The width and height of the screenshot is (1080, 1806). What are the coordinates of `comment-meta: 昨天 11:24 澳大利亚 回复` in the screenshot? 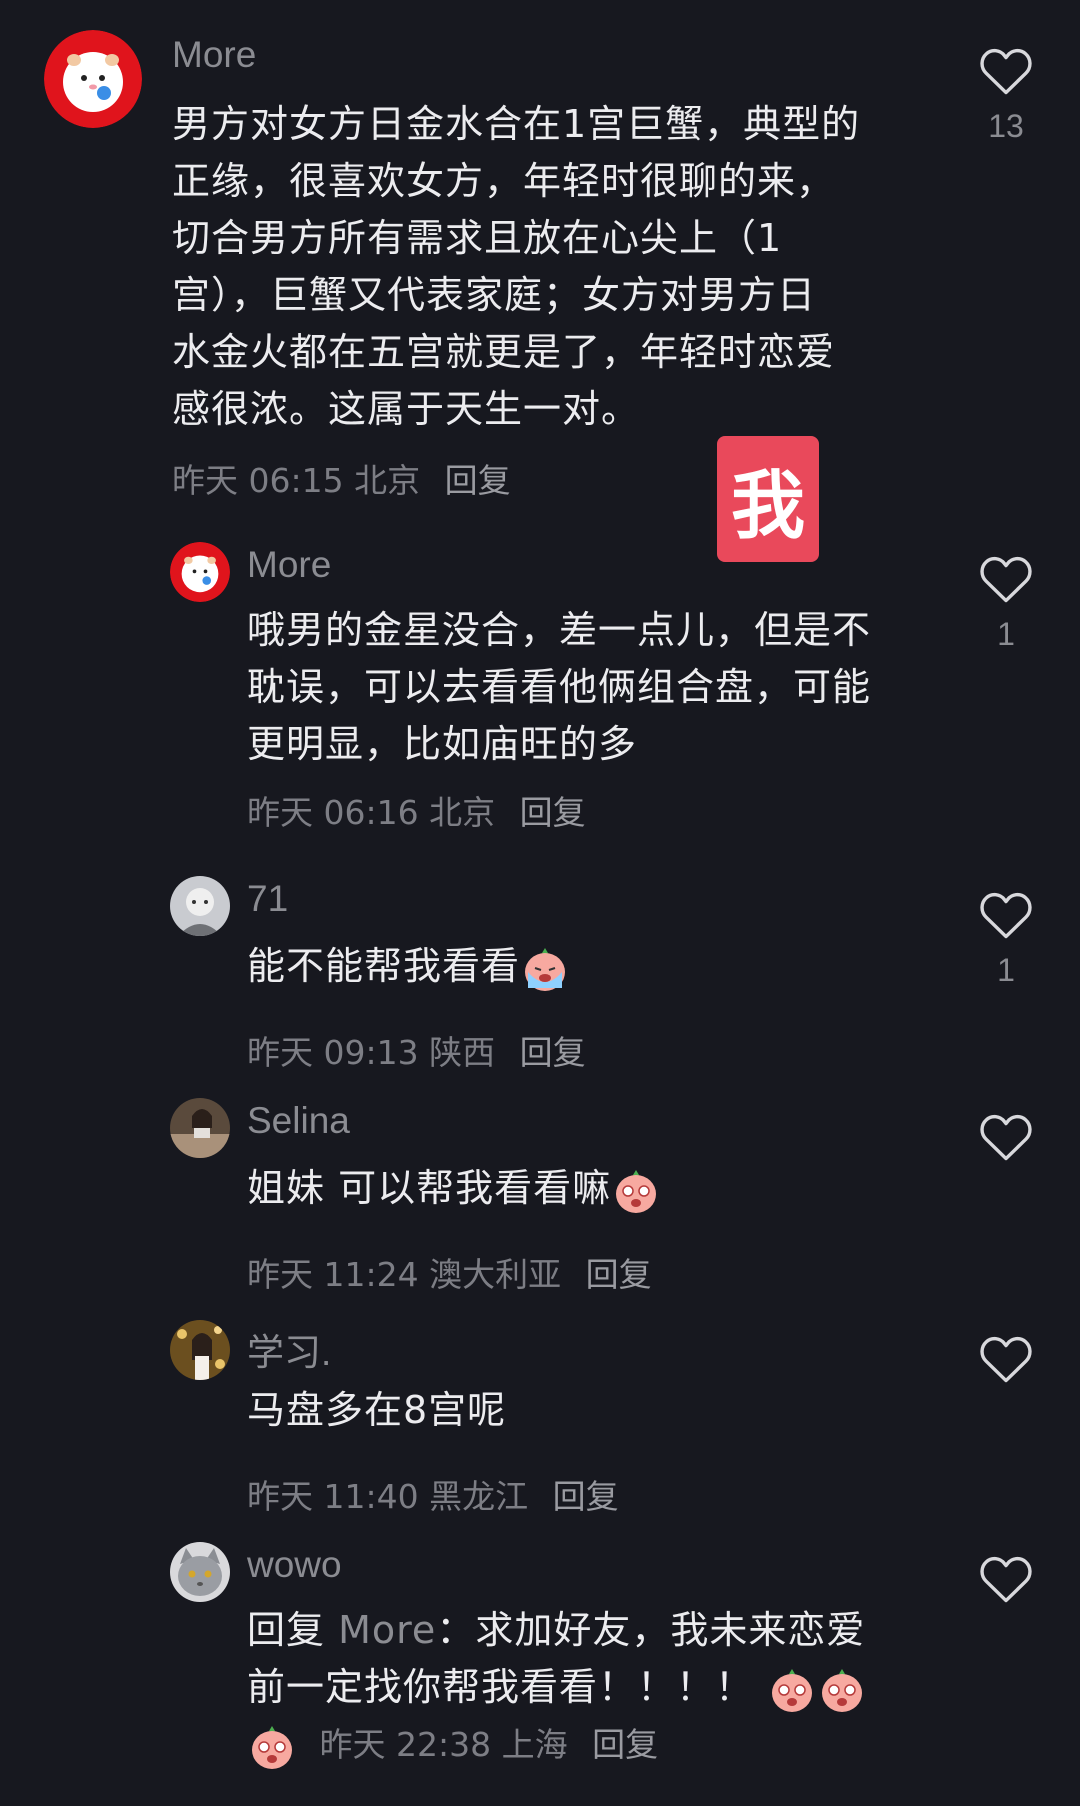 It's located at (449, 1272).